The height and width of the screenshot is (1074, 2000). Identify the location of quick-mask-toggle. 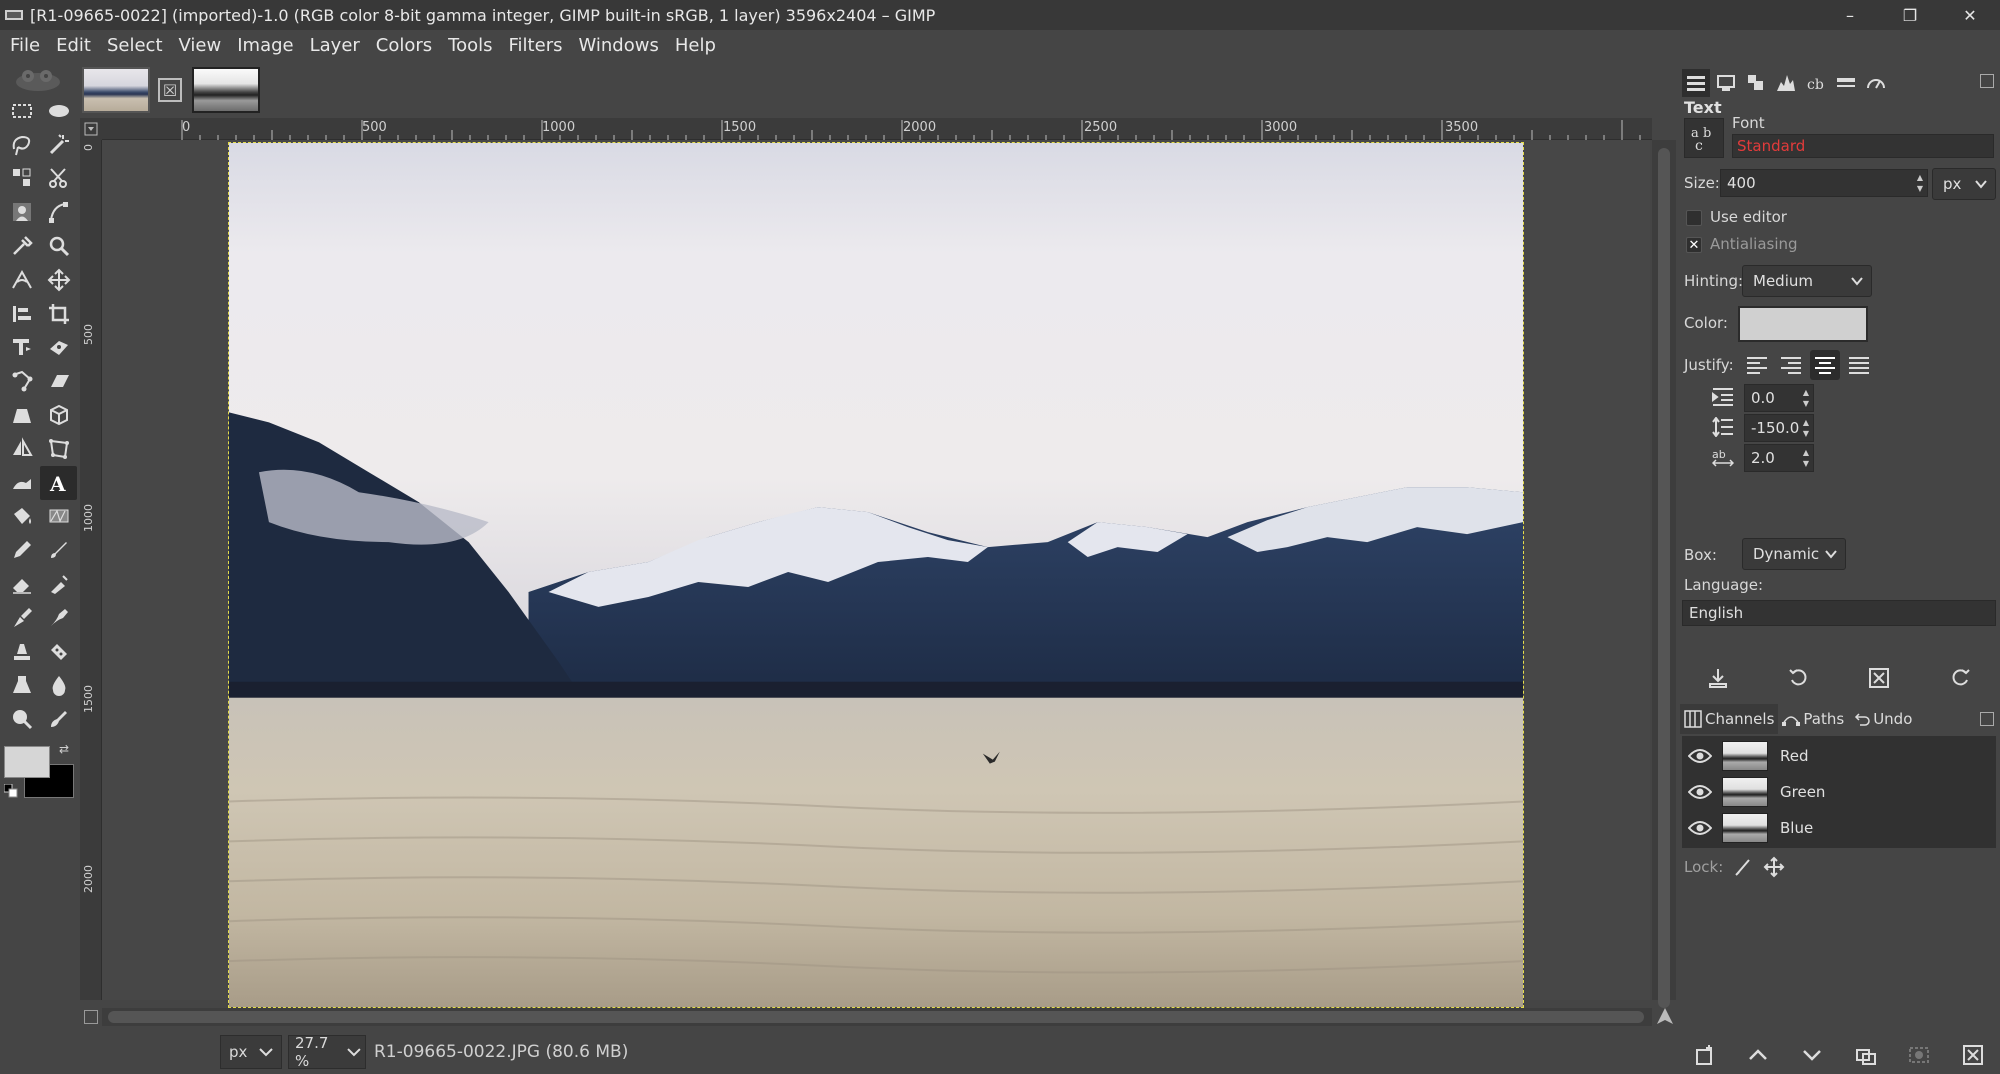
(91, 1017).